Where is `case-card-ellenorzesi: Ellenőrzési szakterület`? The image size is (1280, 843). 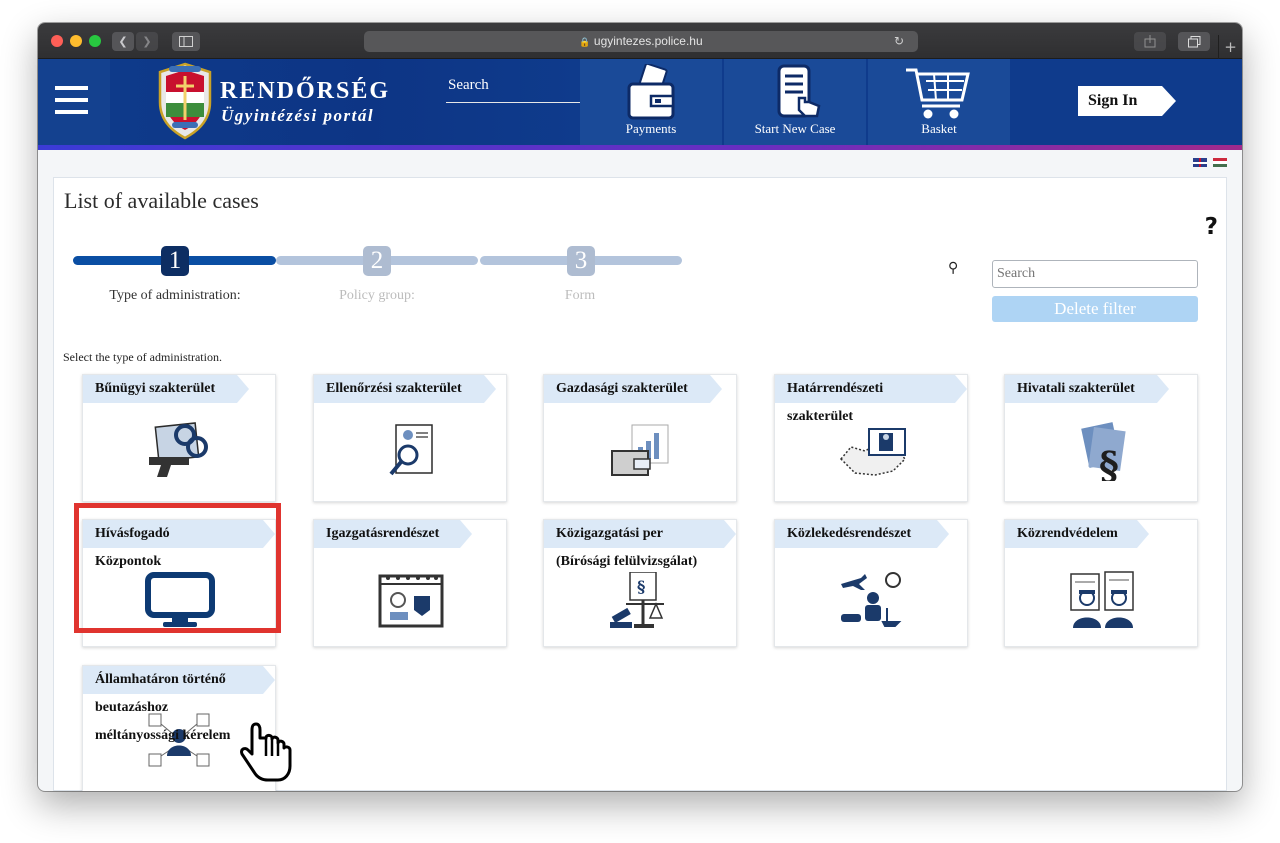
case-card-ellenorzesi: Ellenőrzési szakterület is located at coordinates (410, 438).